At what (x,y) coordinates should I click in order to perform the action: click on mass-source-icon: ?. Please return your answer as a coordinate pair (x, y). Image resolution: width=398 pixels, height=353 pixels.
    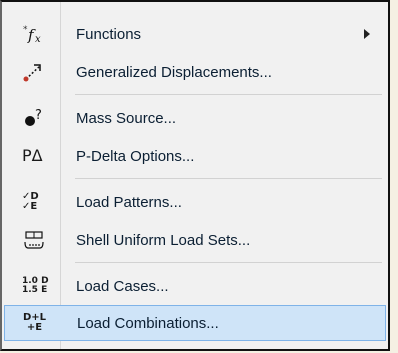
    Looking at the image, I should click on (33, 118).